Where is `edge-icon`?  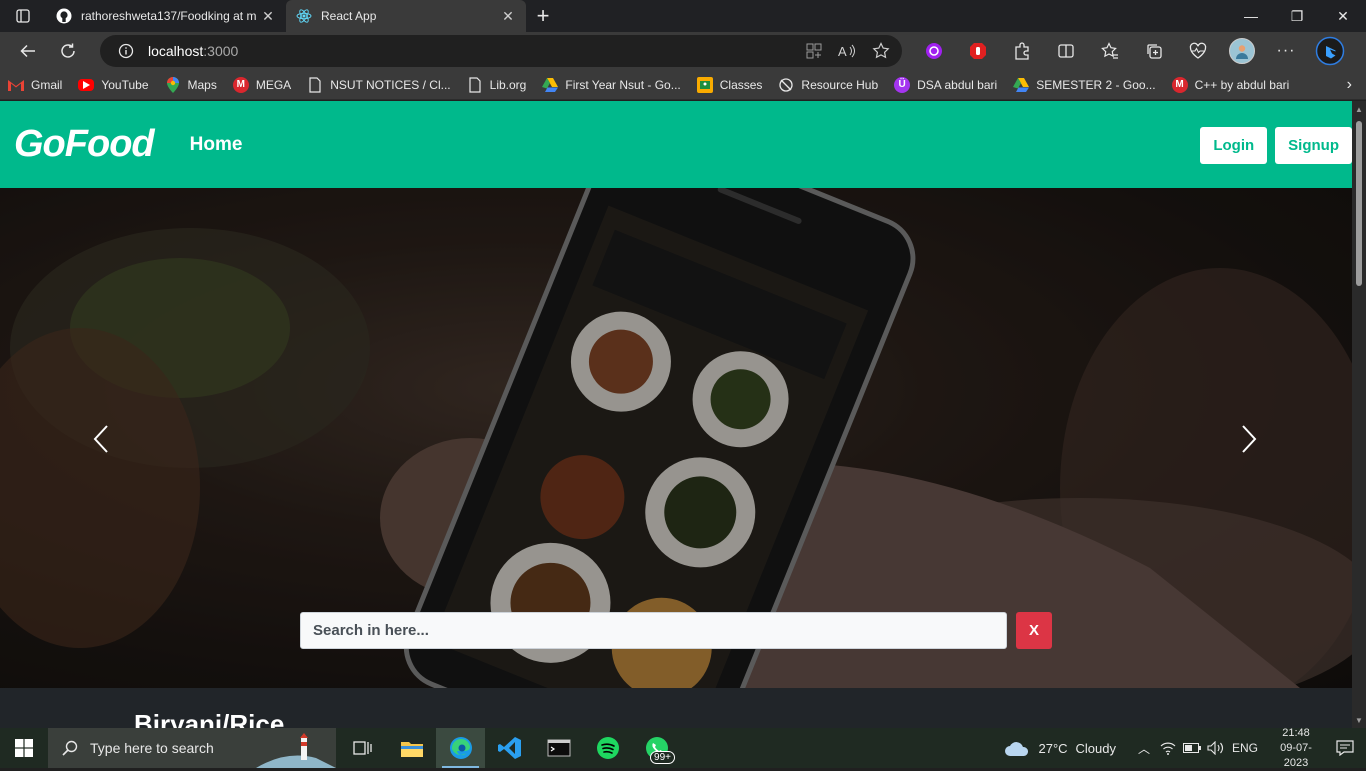 edge-icon is located at coordinates (460, 748).